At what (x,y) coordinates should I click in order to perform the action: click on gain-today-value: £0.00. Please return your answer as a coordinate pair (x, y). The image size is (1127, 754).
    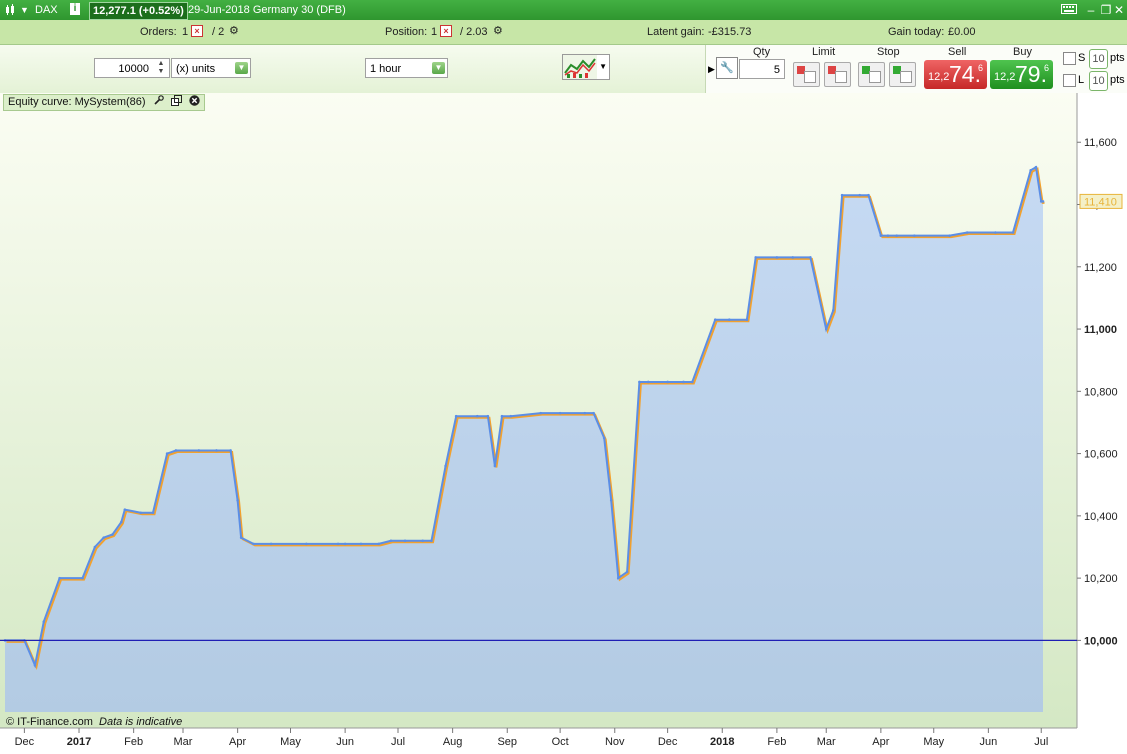
    Looking at the image, I should click on (962, 32).